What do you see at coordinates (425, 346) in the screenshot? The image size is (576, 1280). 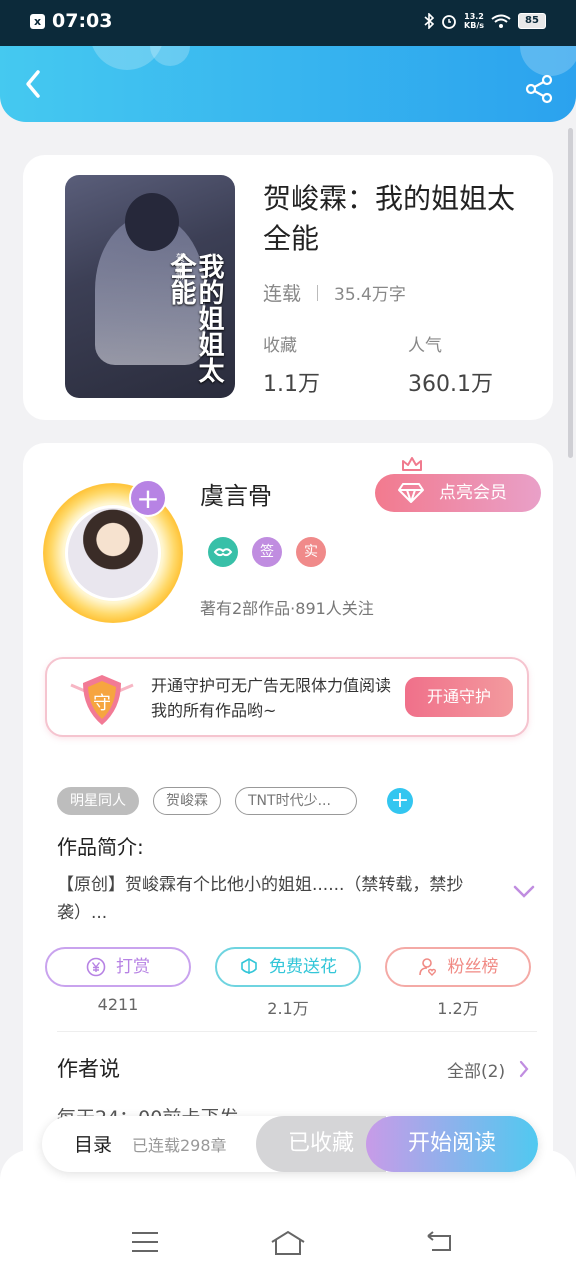 I see `popularity-label: 人气` at bounding box center [425, 346].